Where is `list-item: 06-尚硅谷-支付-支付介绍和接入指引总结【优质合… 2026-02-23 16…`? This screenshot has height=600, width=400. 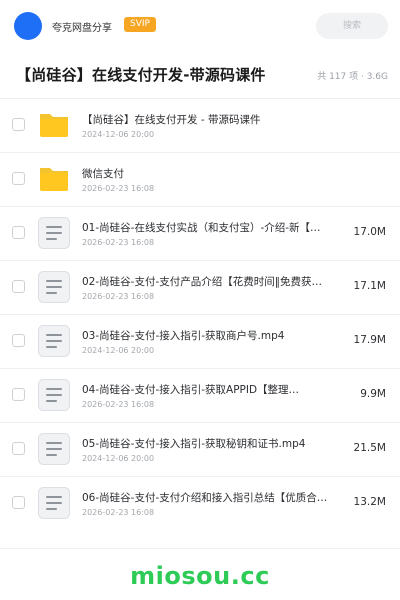 list-item: 06-尚硅谷-支付-支付介绍和接入指引总结【优质合… 2026-02-23 16… is located at coordinates (200, 503).